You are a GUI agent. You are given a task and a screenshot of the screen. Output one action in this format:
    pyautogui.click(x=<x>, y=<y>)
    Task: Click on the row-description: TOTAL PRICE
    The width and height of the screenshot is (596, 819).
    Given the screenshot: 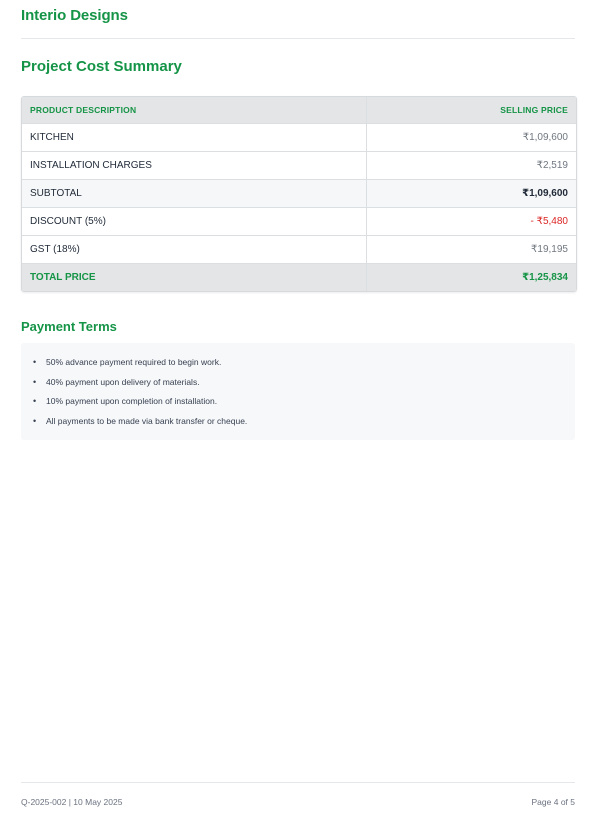 What is the action you would take?
    pyautogui.click(x=194, y=277)
    